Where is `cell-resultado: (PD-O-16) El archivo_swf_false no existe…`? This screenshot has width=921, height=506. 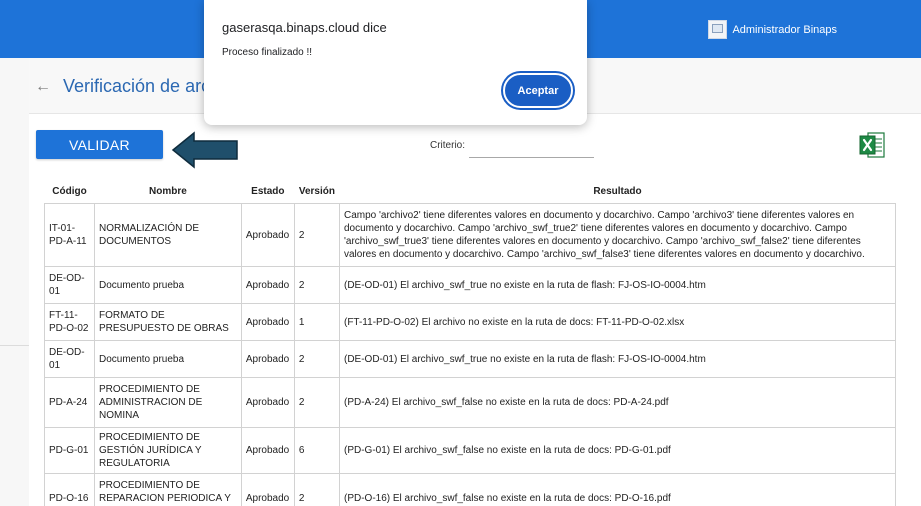
cell-resultado: (PD-O-16) El archivo_swf_false no existe… is located at coordinates (617, 489).